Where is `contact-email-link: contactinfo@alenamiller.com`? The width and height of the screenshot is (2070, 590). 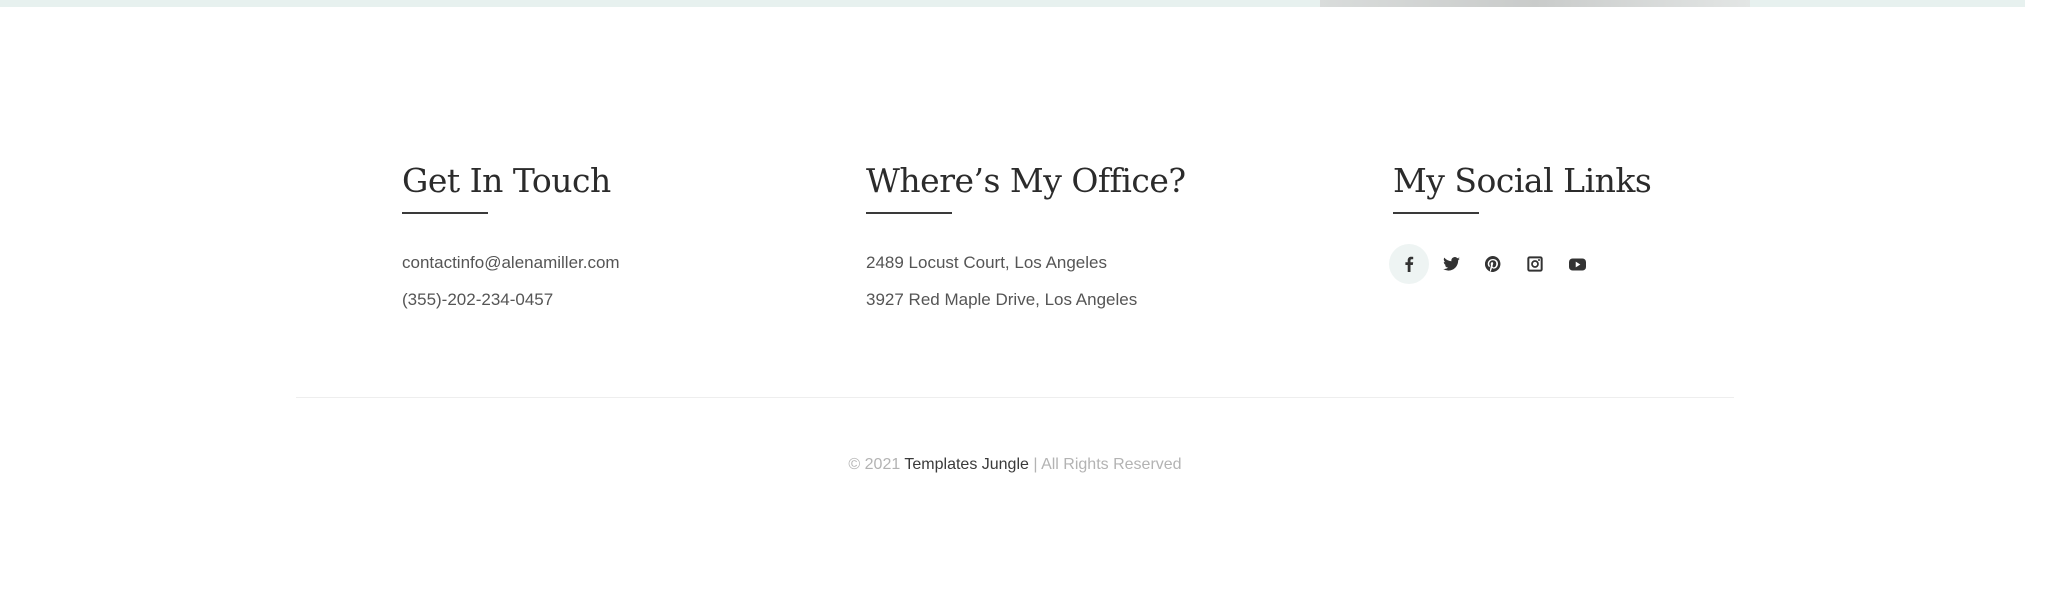
contact-email-link: contactinfo@alenamiller.com is located at coordinates (511, 262).